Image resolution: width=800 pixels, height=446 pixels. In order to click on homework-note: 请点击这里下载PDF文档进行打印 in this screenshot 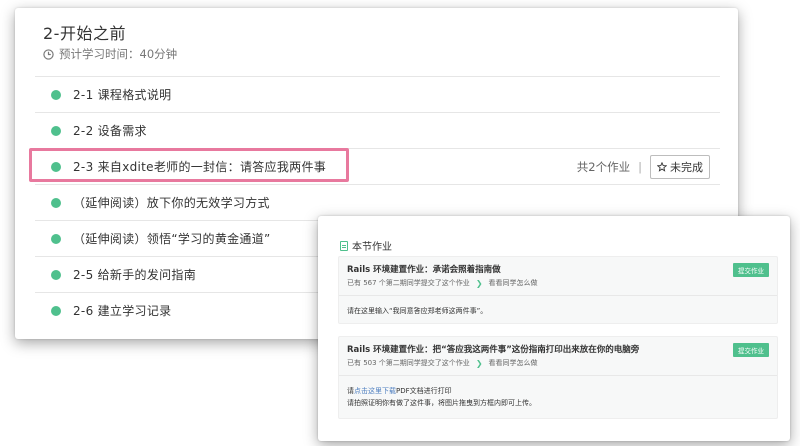, I will do `click(399, 391)`.